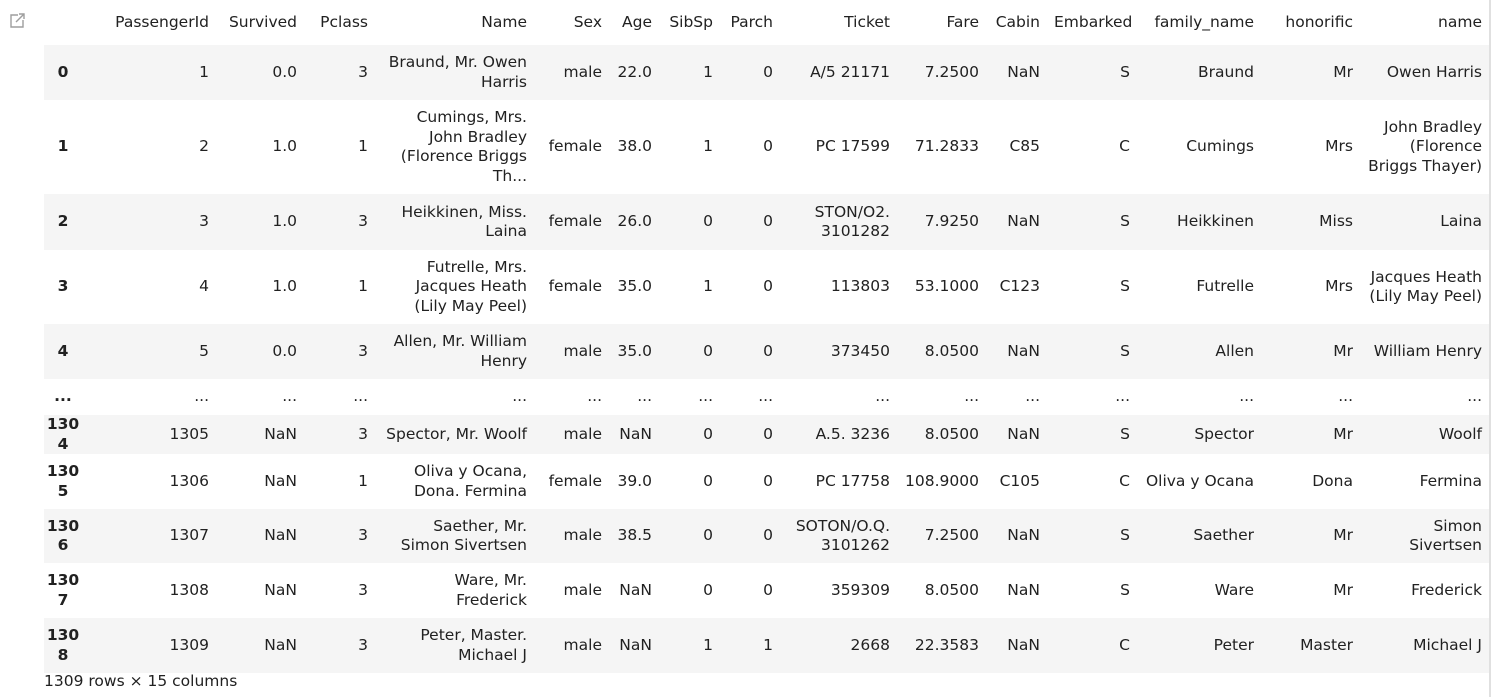 Image resolution: width=1493 pixels, height=697 pixels. I want to click on table-cell: 38.0, so click(634, 146).